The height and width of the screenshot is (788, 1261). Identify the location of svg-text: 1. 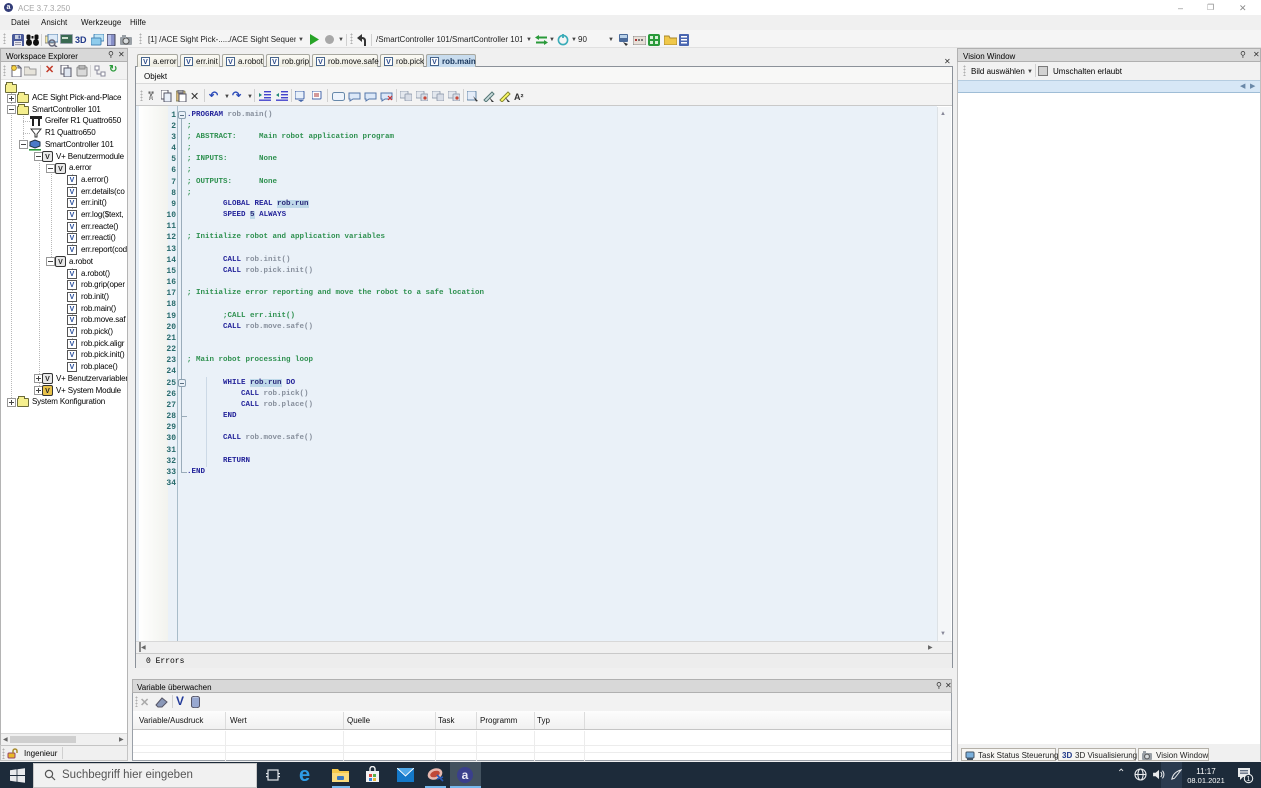
(1248, 778).